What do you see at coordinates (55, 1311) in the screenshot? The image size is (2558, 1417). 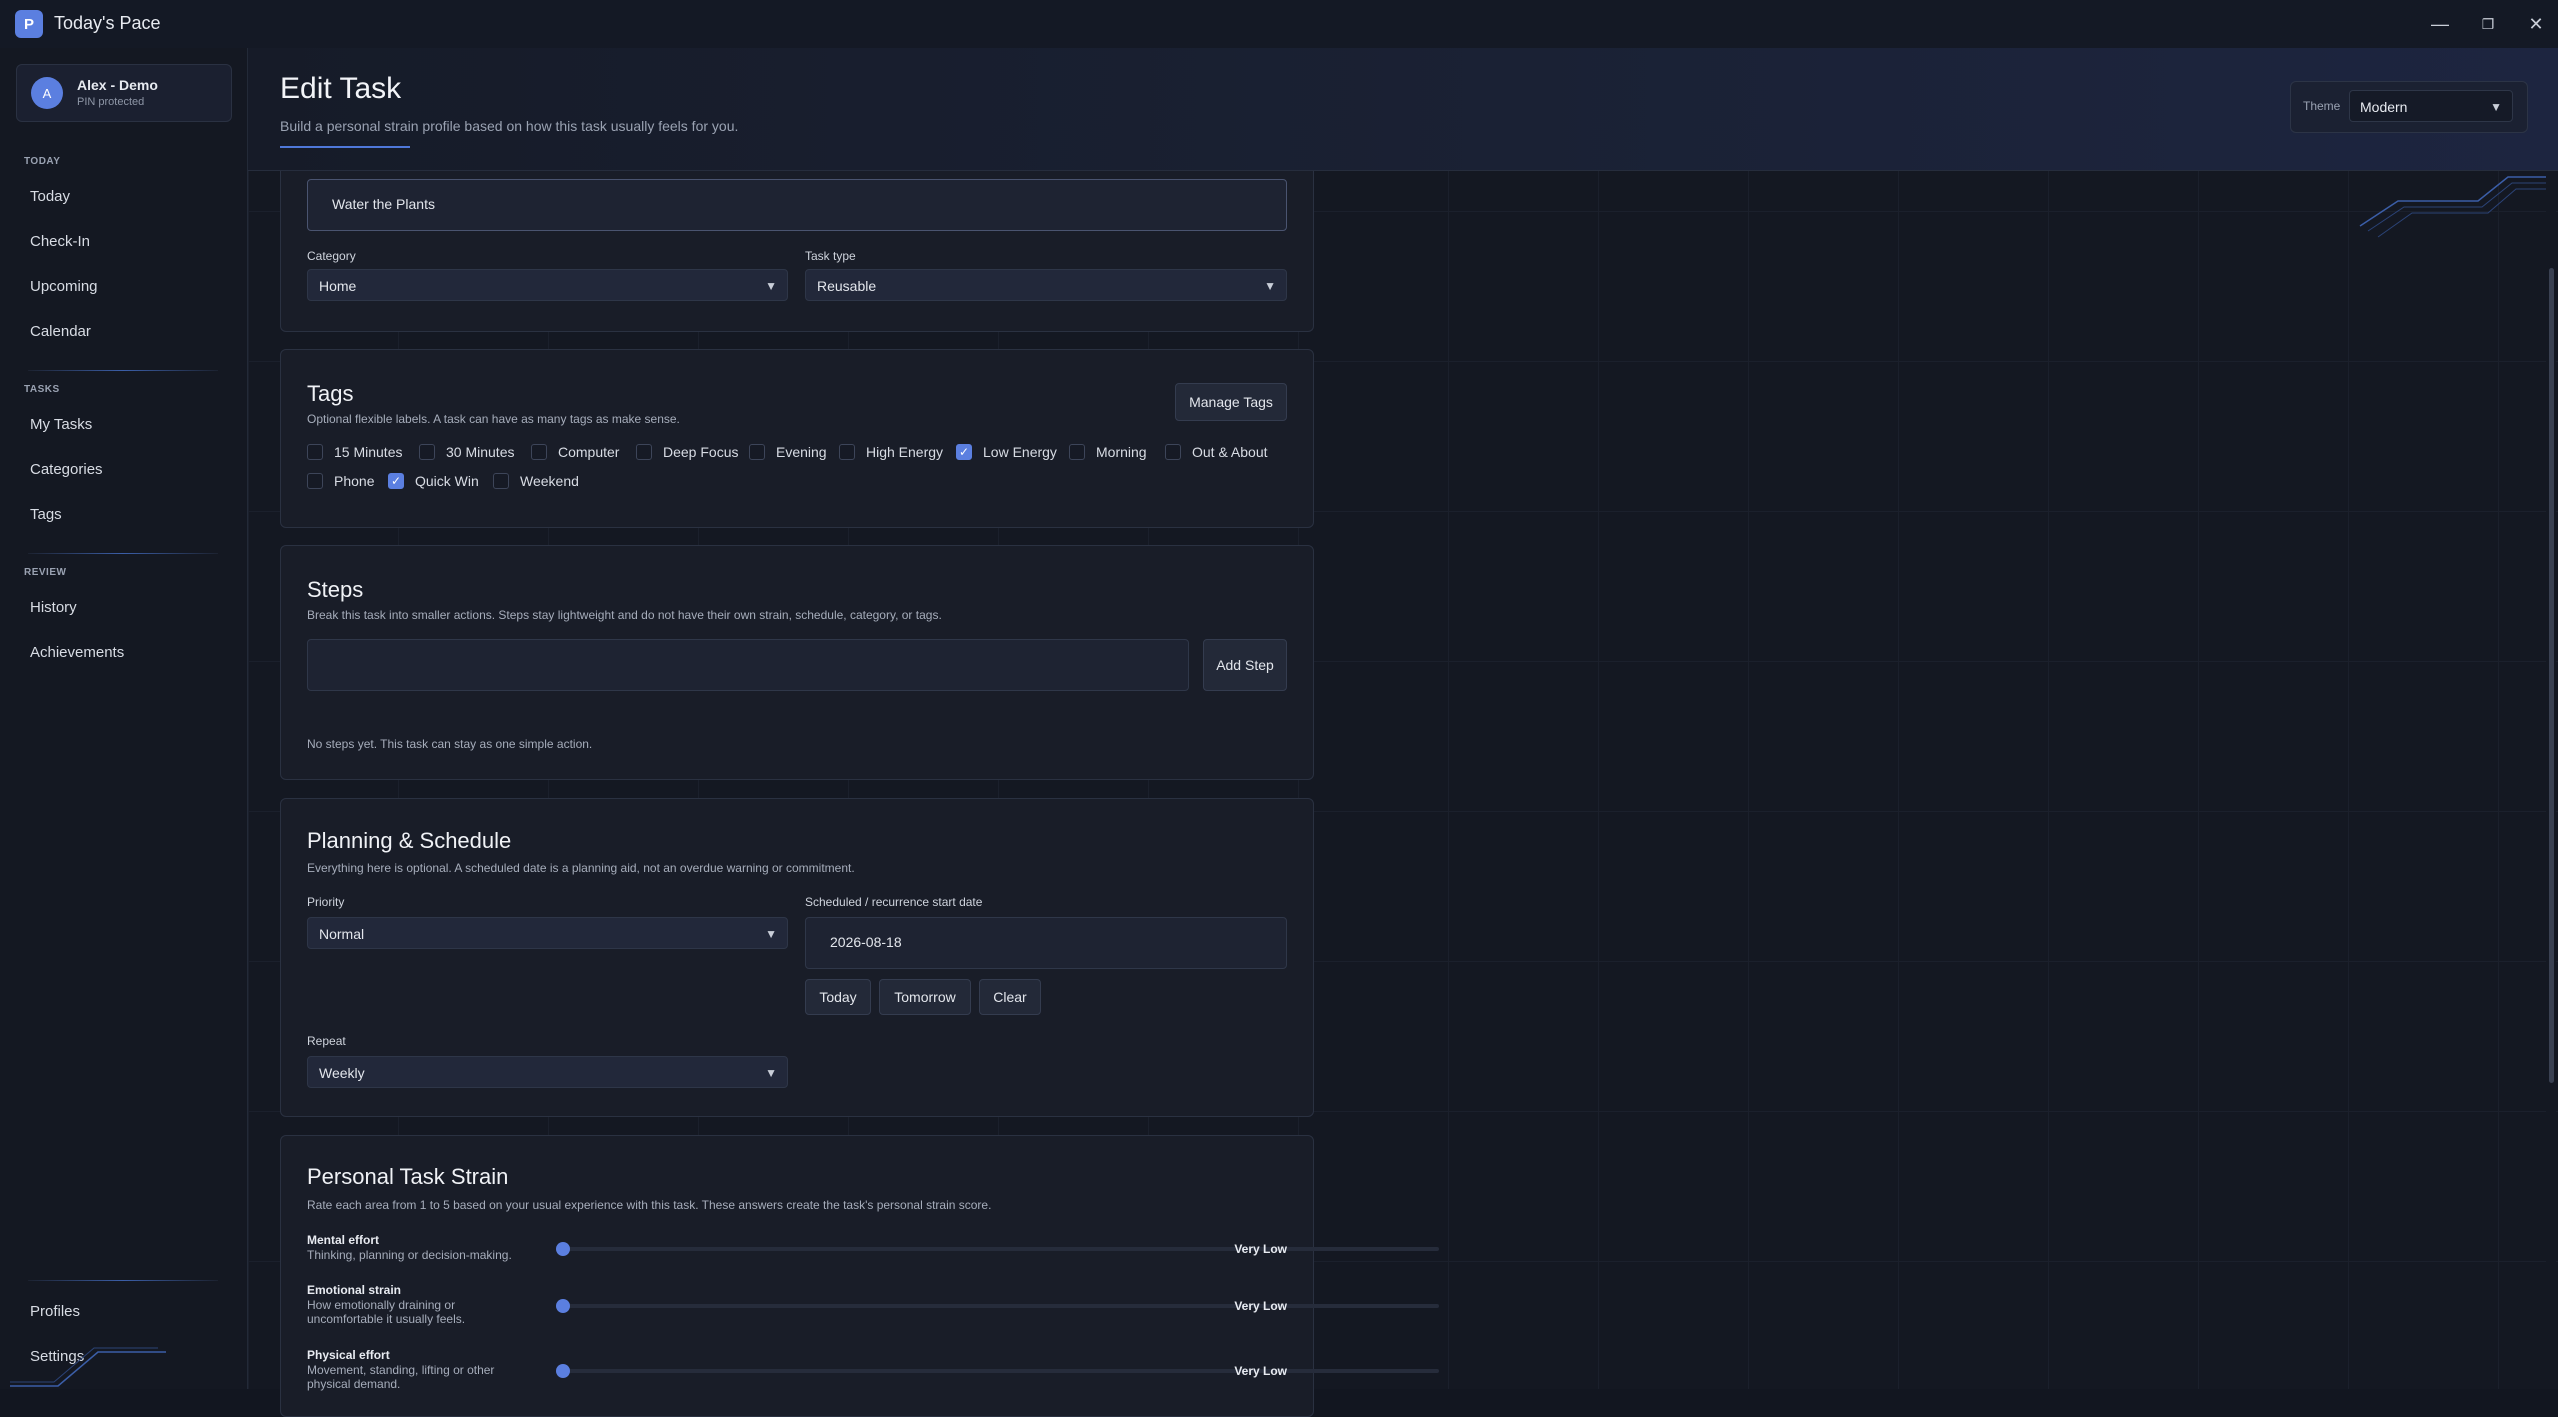 I see `sidebar-item-profiles: Profiles` at bounding box center [55, 1311].